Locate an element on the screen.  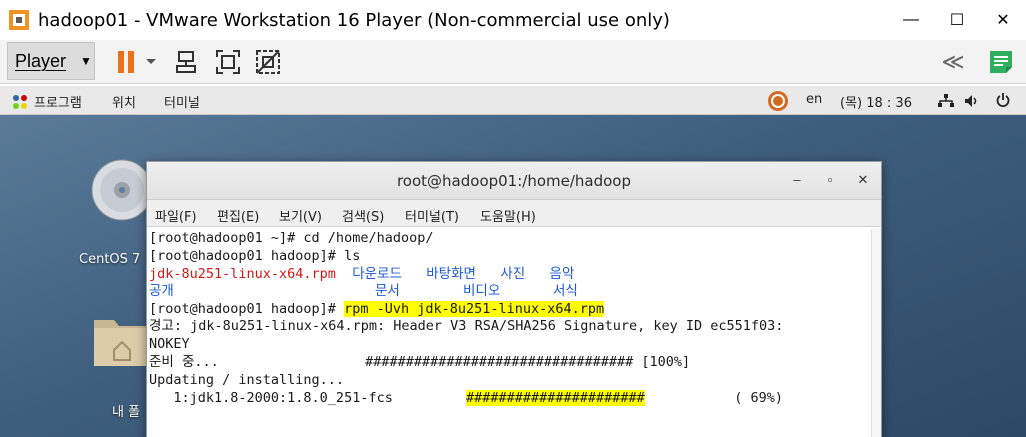
send-ctrl-alt-del-button is located at coordinates (186, 62).